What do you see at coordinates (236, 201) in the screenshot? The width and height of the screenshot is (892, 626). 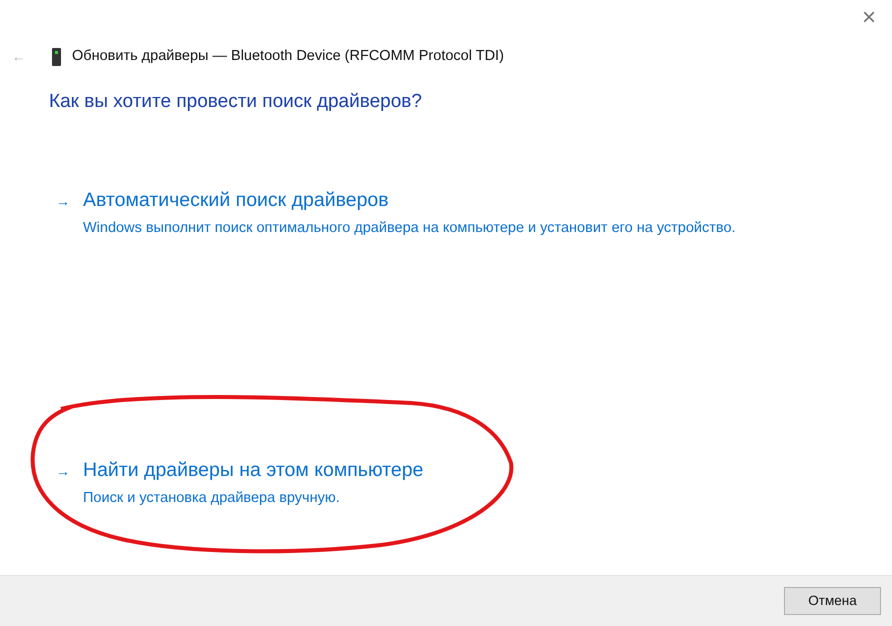 I see `option-link: Автоматический поиск драйверов` at bounding box center [236, 201].